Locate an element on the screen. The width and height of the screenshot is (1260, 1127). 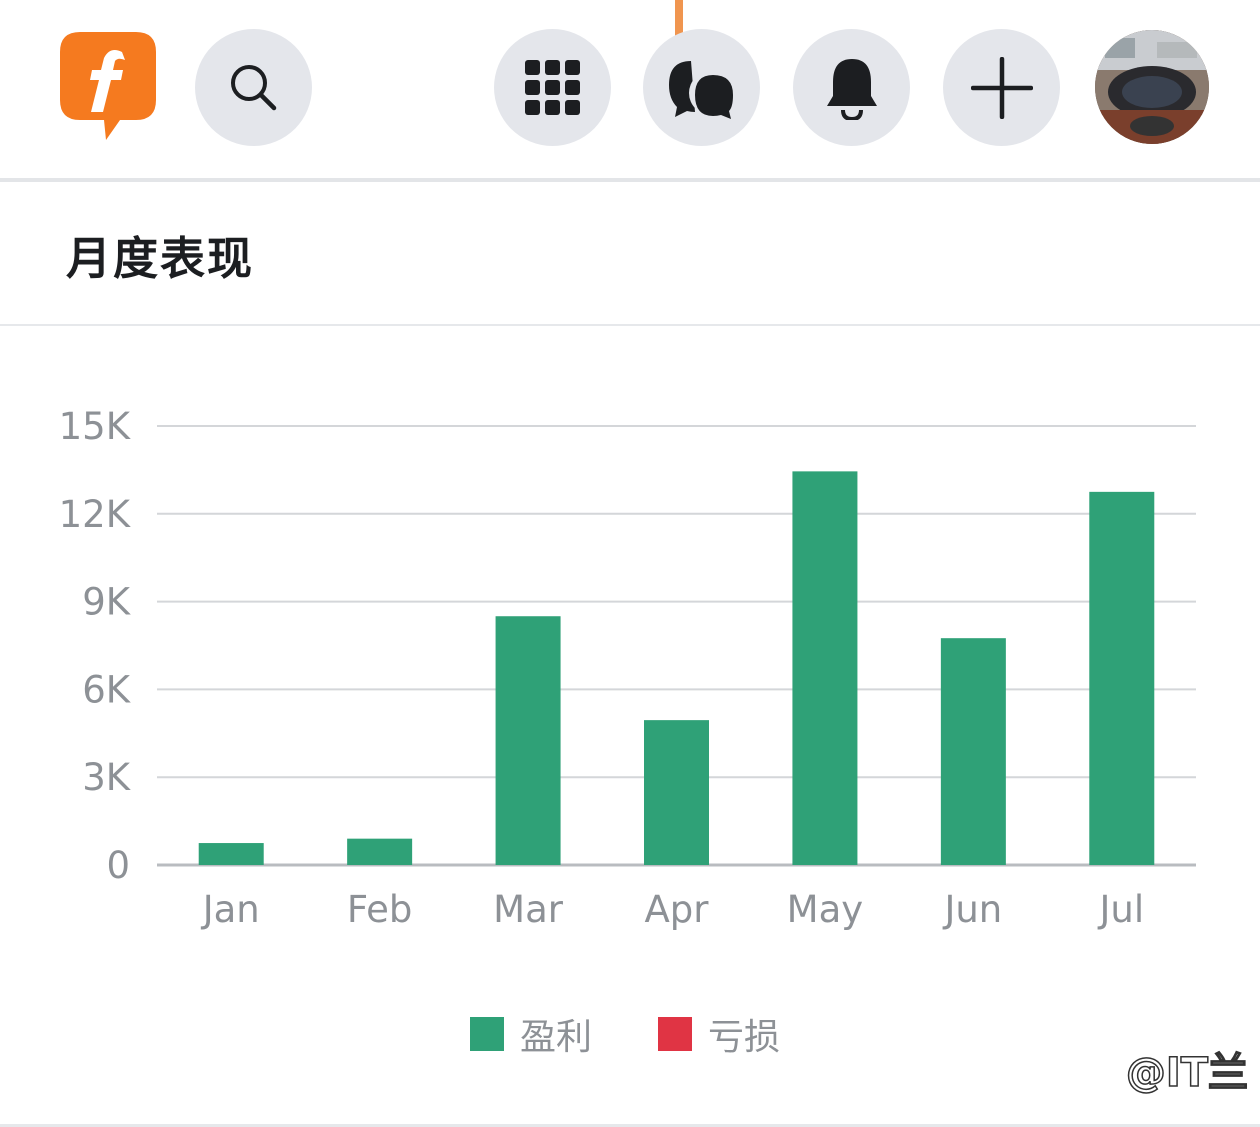
chart-legend: 盈利 亏损 is located at coordinates (658, 1034).